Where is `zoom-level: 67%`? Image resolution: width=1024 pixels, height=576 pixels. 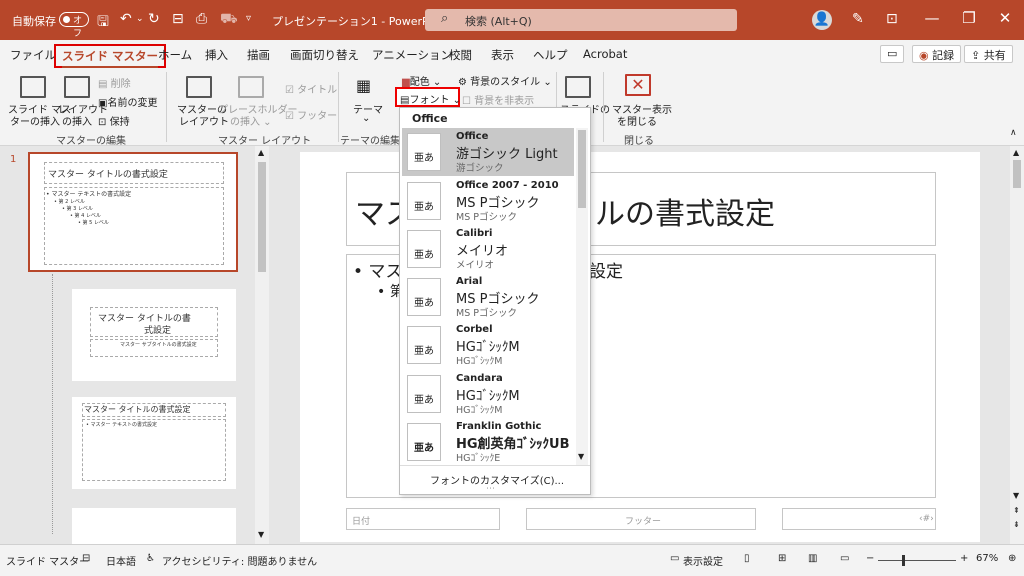 zoom-level: 67% is located at coordinates (987, 558).